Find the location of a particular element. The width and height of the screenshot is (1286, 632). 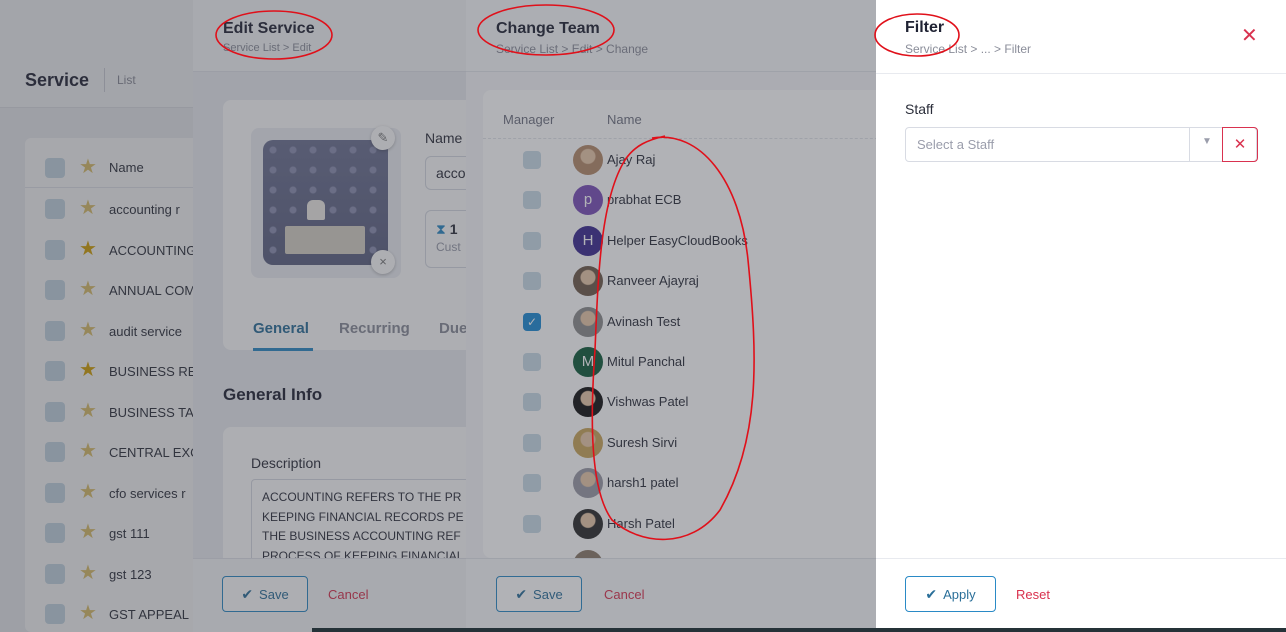

staff-select-placeholder: Select a Staff is located at coordinates (956, 144).